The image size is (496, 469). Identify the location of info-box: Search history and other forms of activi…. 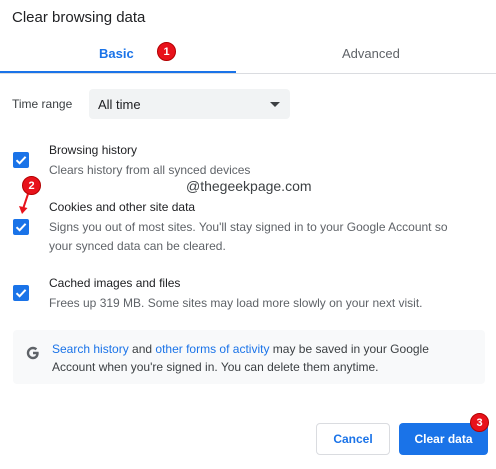
(249, 357).